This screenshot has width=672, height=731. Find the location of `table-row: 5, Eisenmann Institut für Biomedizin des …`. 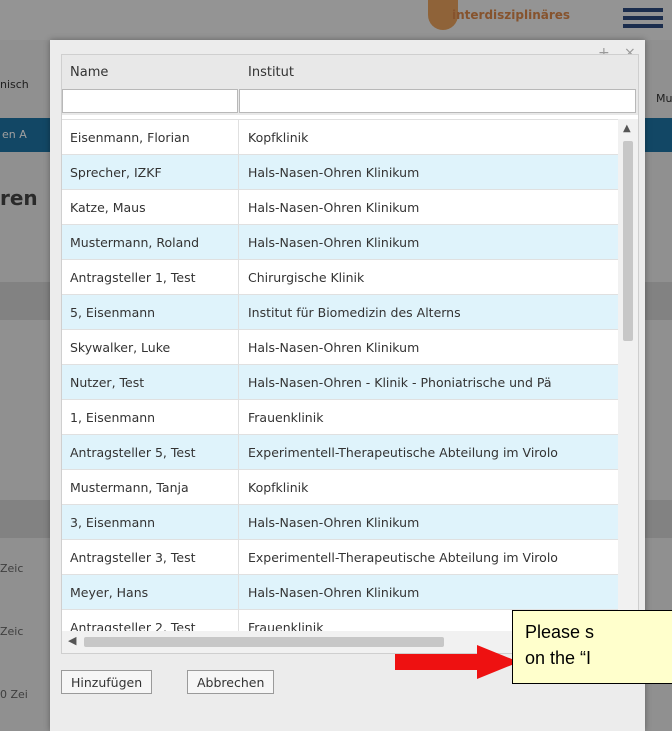

table-row: 5, Eisenmann Institut für Biomedizin des … is located at coordinates (340, 311).